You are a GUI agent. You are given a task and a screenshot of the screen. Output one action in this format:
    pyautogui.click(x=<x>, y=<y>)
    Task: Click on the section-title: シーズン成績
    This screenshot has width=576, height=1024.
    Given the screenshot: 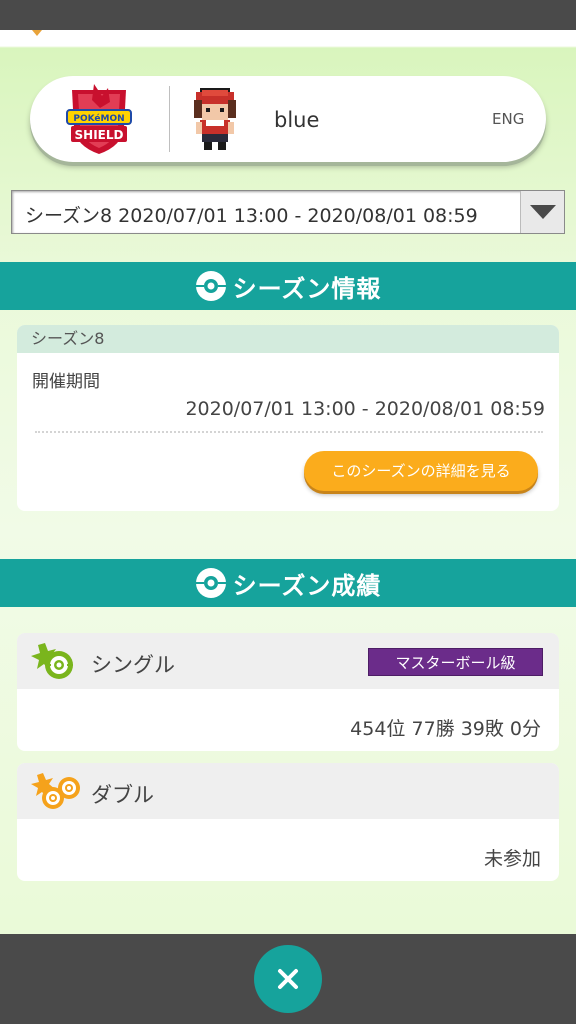 What is the action you would take?
    pyautogui.click(x=307, y=585)
    